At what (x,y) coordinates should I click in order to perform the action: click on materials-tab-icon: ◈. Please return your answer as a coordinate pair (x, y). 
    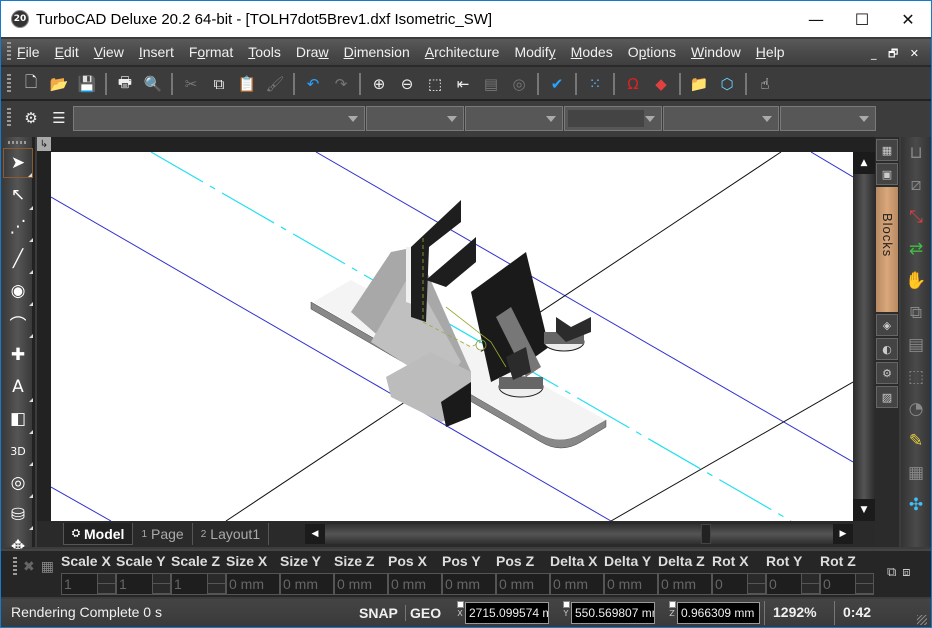
    Looking at the image, I should click on (887, 325).